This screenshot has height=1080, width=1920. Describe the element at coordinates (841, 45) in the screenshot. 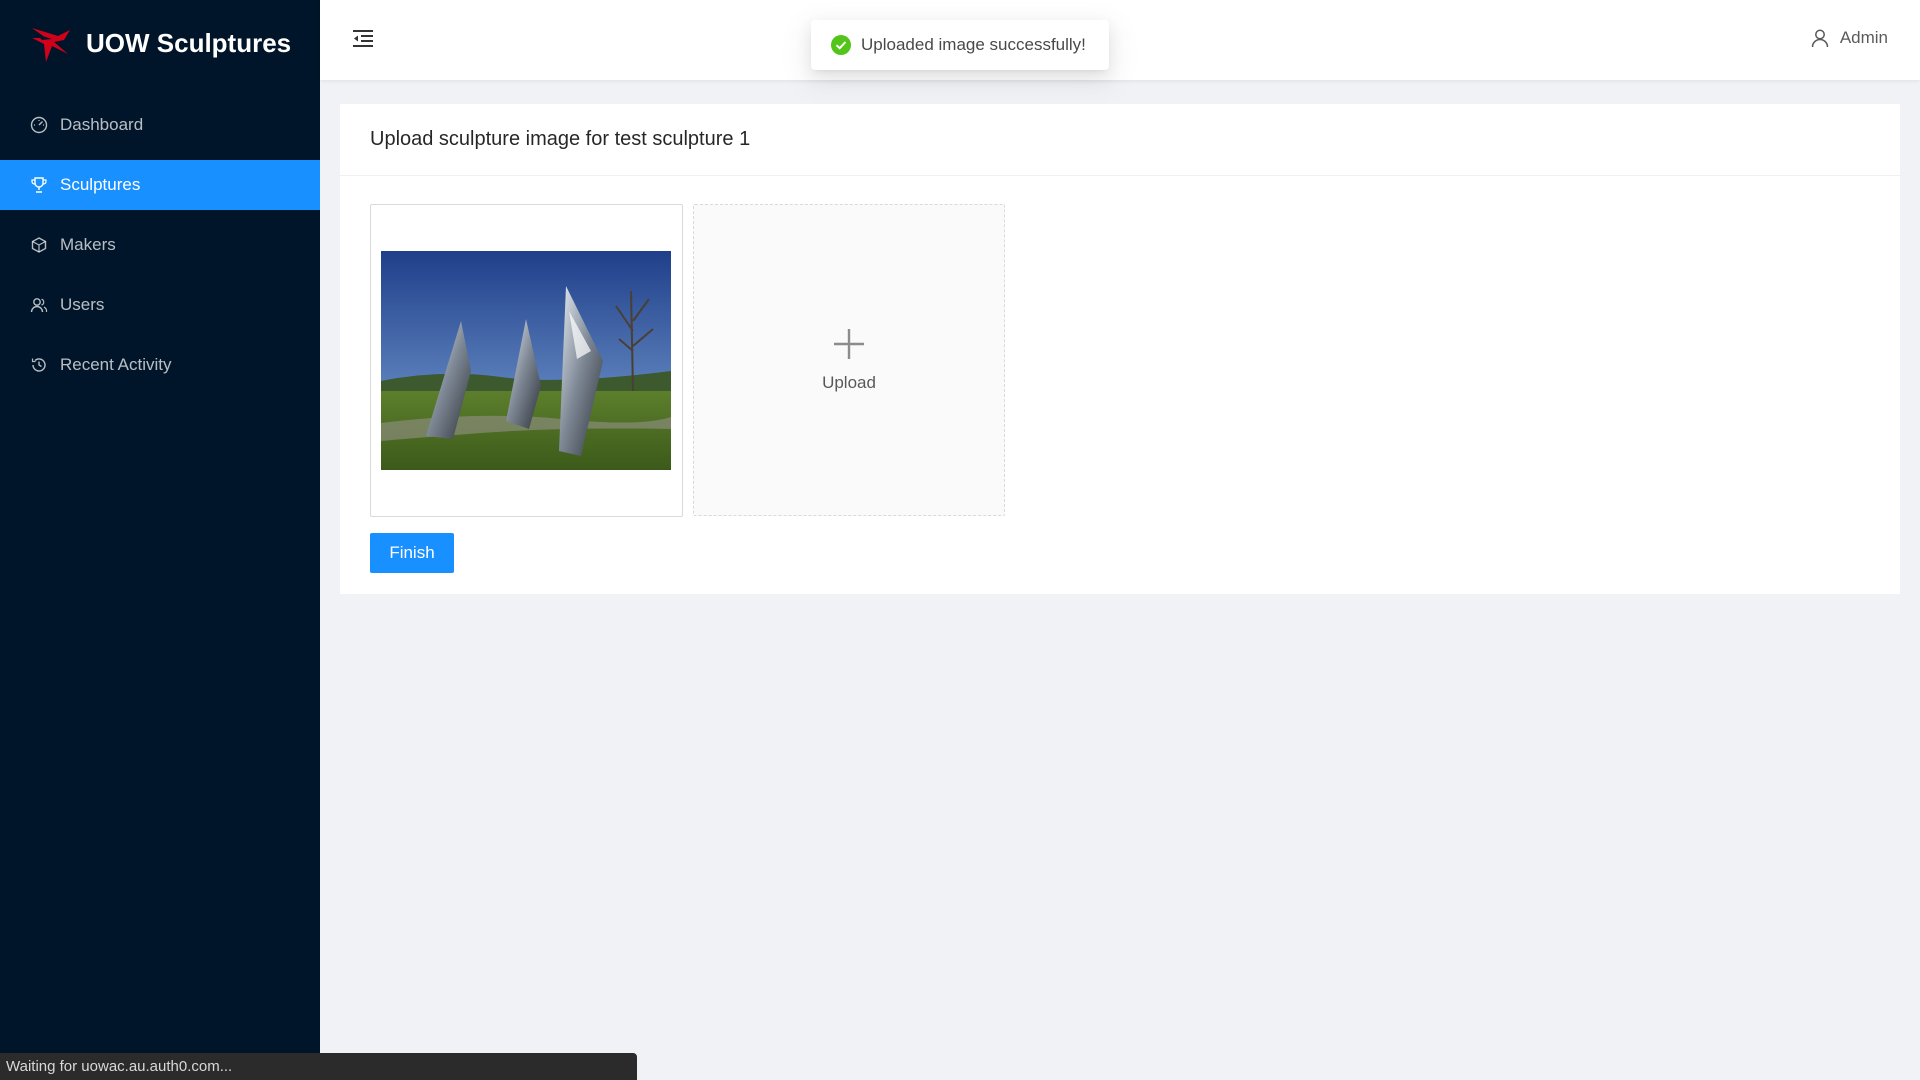

I see `check-circle-icon` at that location.